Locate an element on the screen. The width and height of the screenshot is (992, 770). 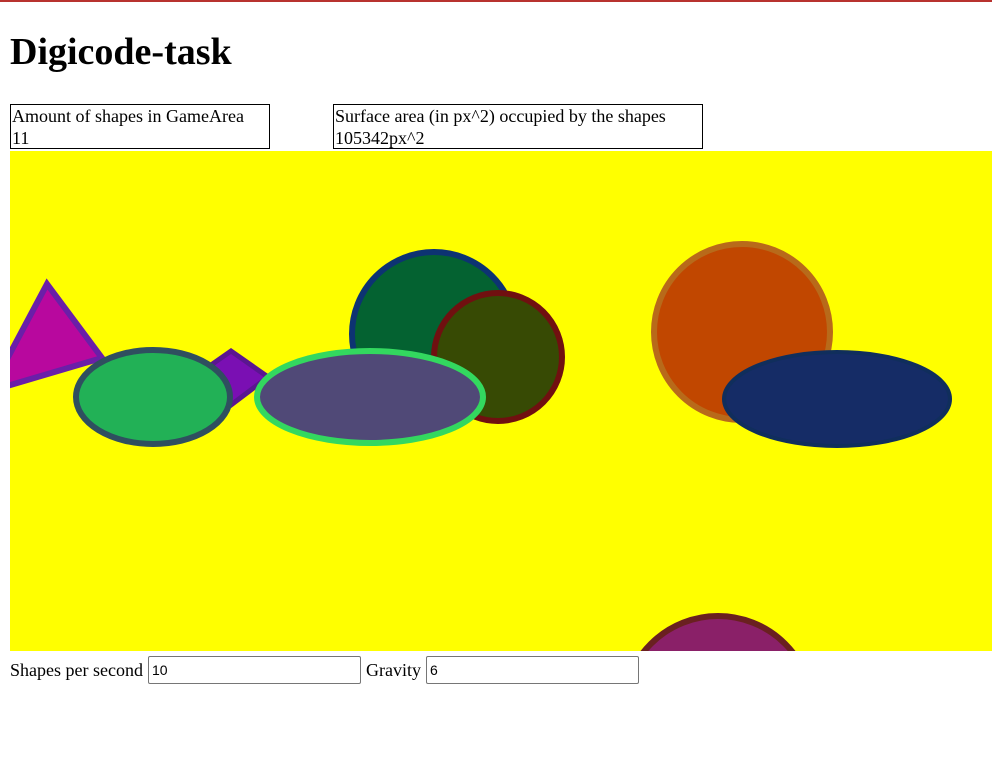
shape-ellipse-green is located at coordinates (153, 397).